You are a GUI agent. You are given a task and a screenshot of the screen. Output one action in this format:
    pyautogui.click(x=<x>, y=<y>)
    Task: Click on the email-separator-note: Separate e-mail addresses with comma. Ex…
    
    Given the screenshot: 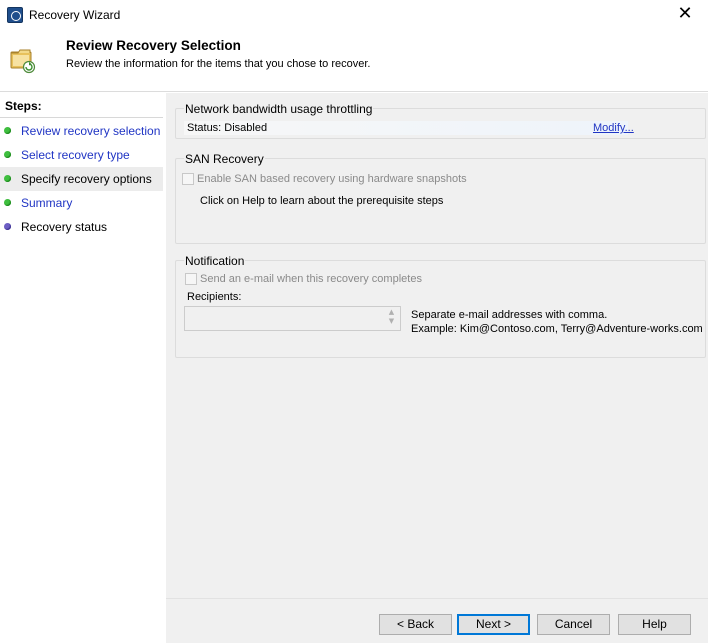 What is the action you would take?
    pyautogui.click(x=557, y=322)
    